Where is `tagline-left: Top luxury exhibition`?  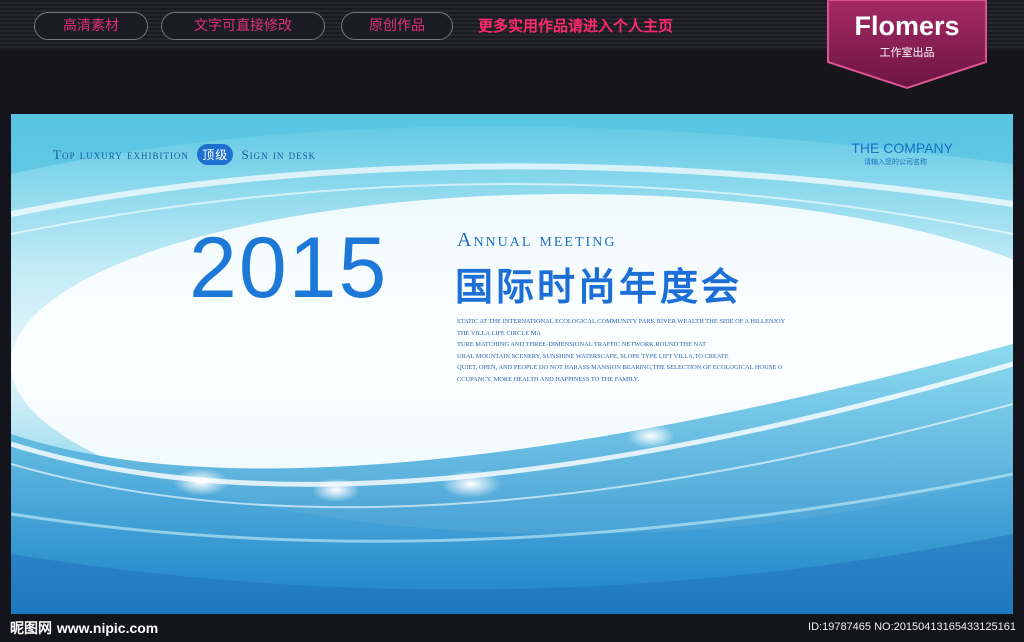
tagline-left: Top luxury exhibition is located at coordinates (121, 154).